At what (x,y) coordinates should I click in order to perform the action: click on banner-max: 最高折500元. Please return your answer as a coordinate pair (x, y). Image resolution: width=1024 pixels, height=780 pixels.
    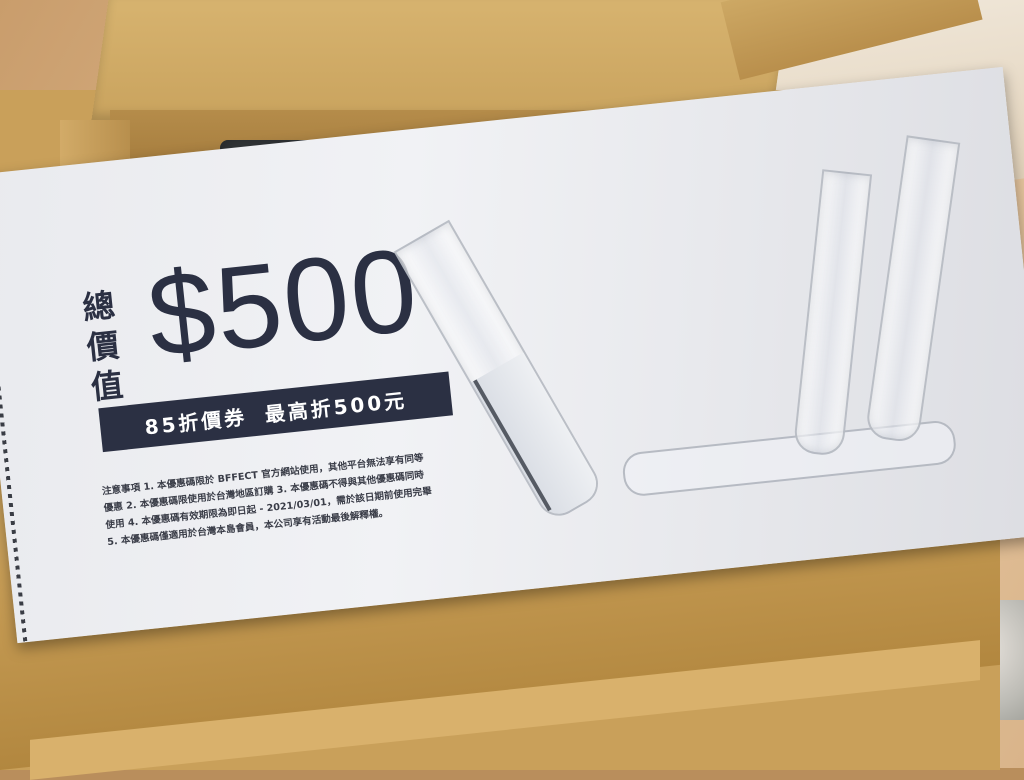
    Looking at the image, I should click on (336, 407).